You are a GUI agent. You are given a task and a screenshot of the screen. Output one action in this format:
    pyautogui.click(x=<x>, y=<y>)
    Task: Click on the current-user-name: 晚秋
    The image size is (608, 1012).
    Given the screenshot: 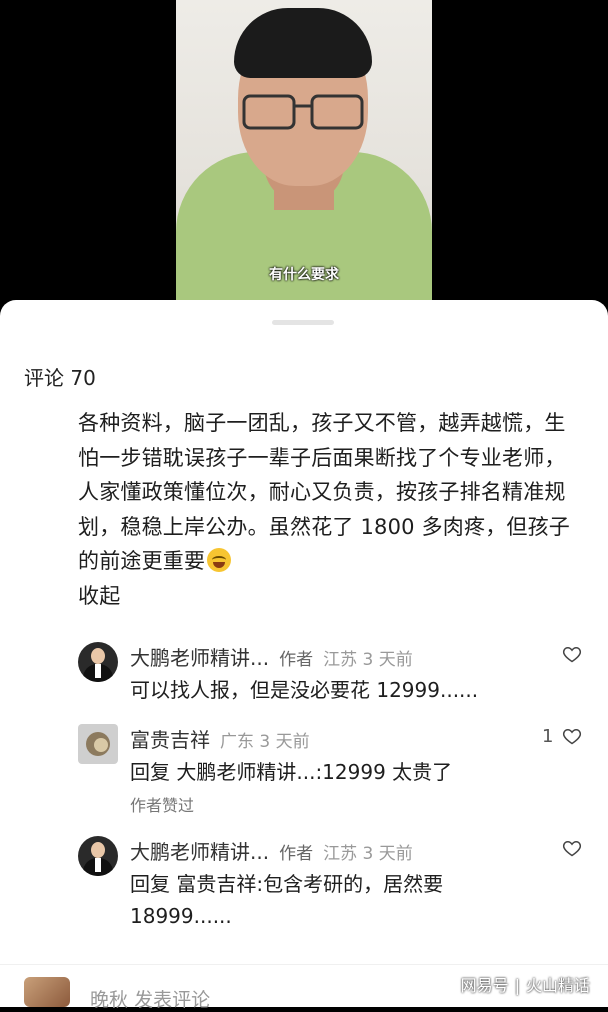 What is the action you would take?
    pyautogui.click(x=109, y=1000)
    